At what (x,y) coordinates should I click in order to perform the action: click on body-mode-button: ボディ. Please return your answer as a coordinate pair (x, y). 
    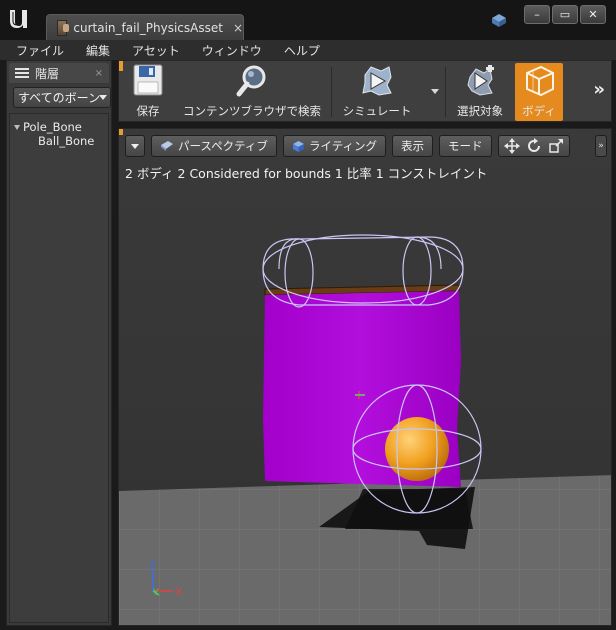
    Looking at the image, I should click on (539, 92).